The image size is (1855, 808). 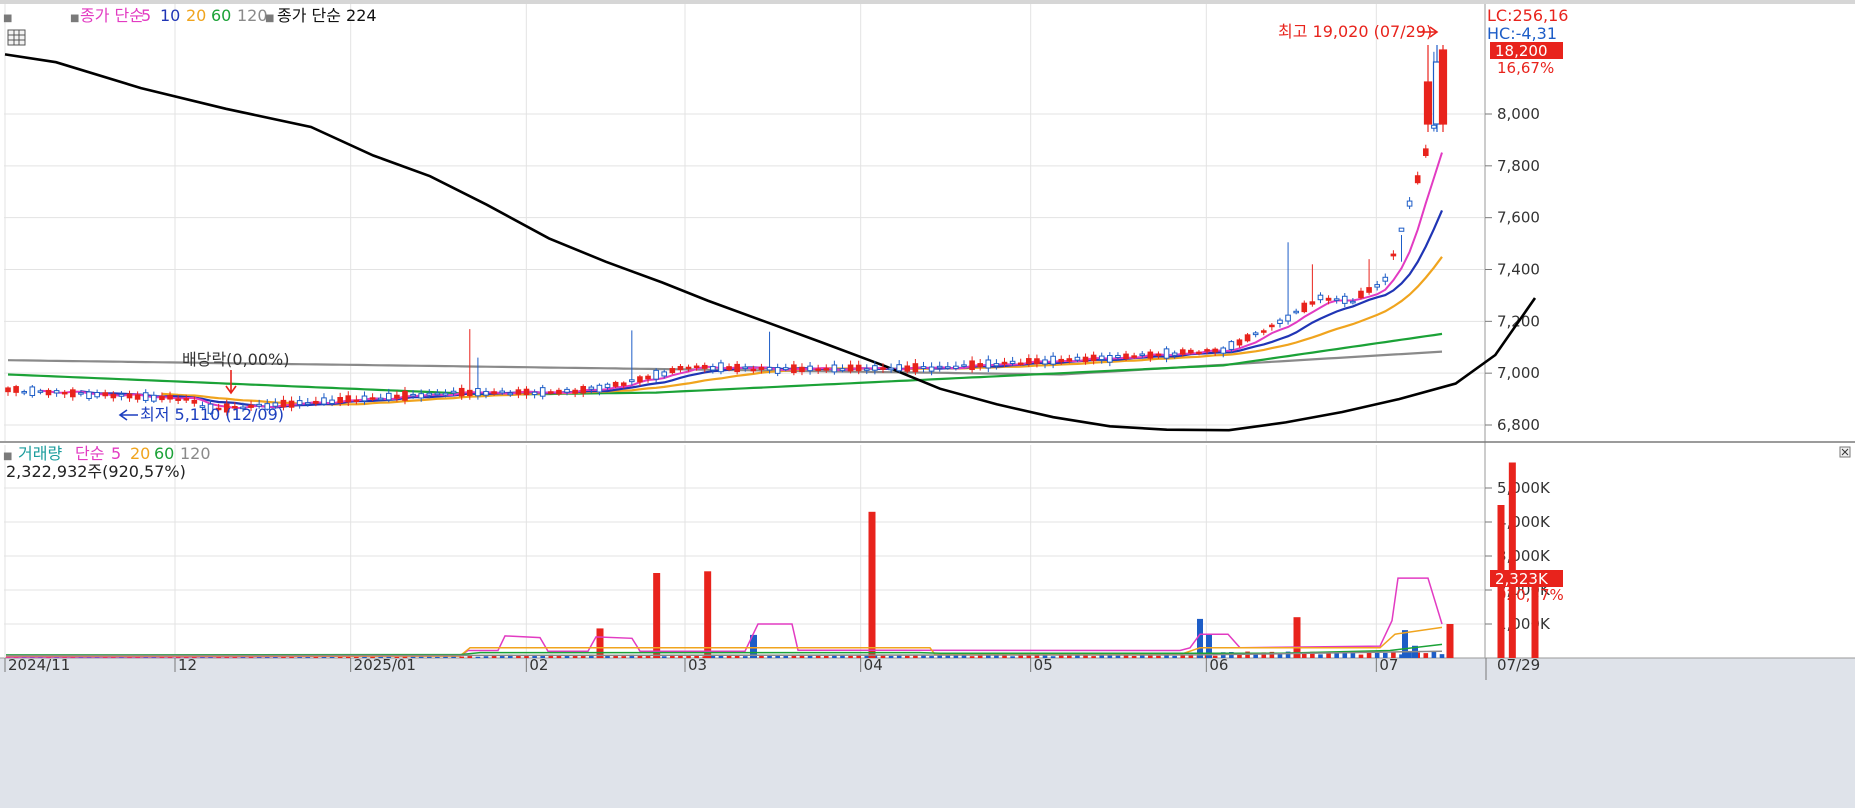 I want to click on time-tick-label: 2024/11, so click(x=39, y=665).